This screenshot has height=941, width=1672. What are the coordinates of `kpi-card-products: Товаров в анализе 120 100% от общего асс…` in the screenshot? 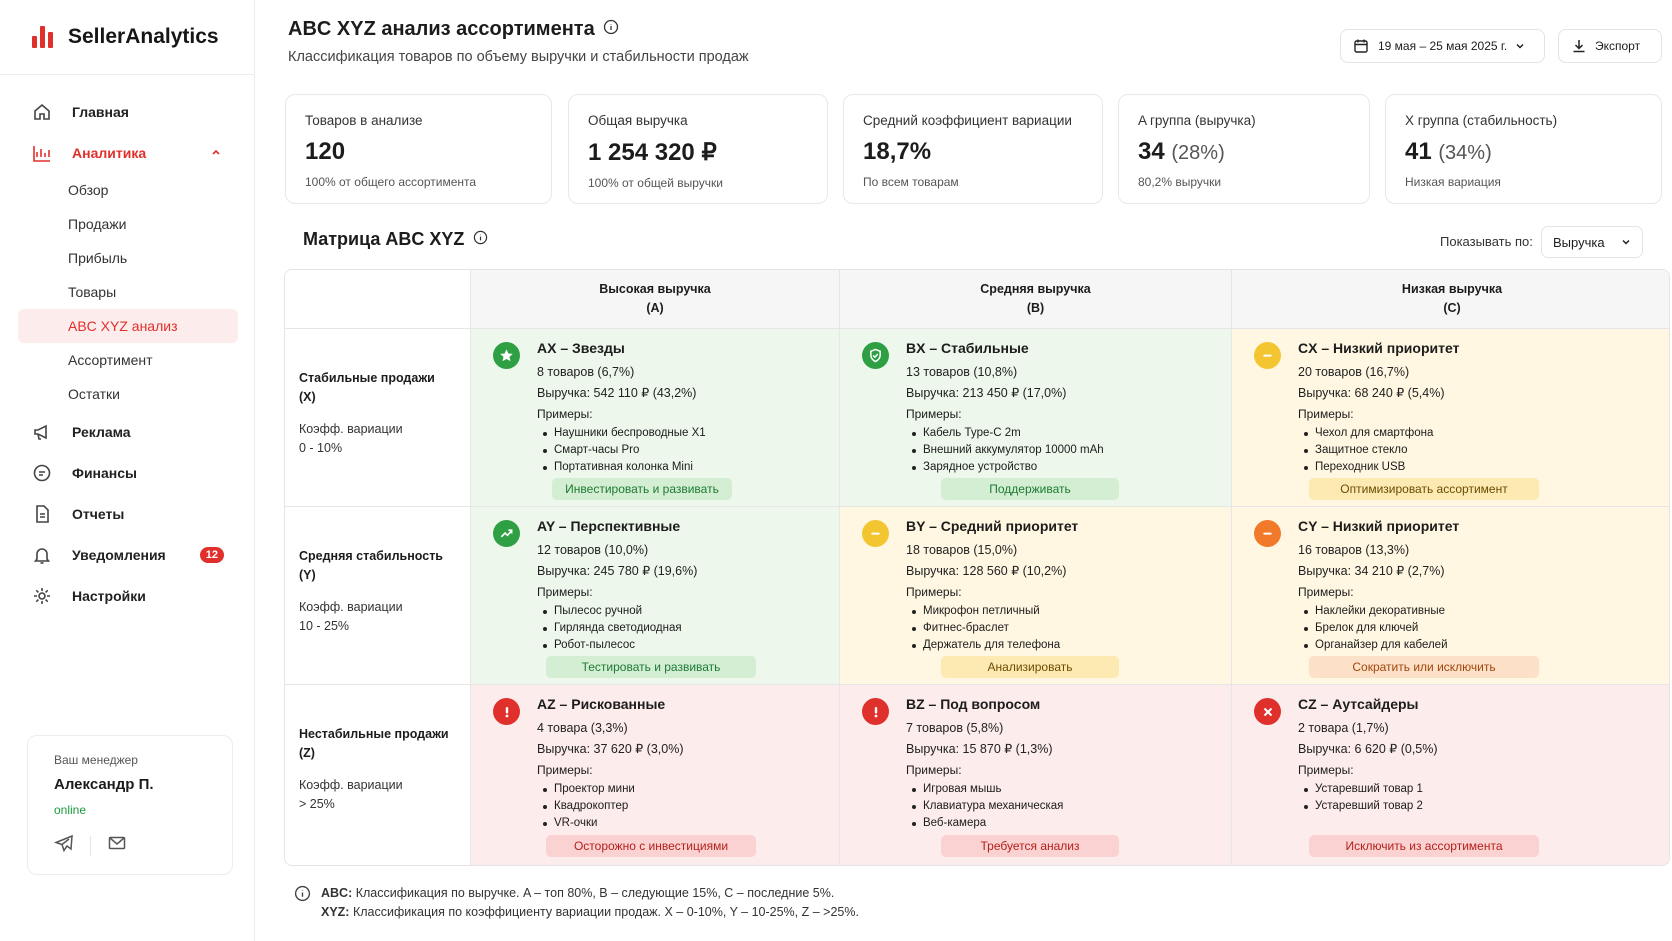 It's located at (418, 149).